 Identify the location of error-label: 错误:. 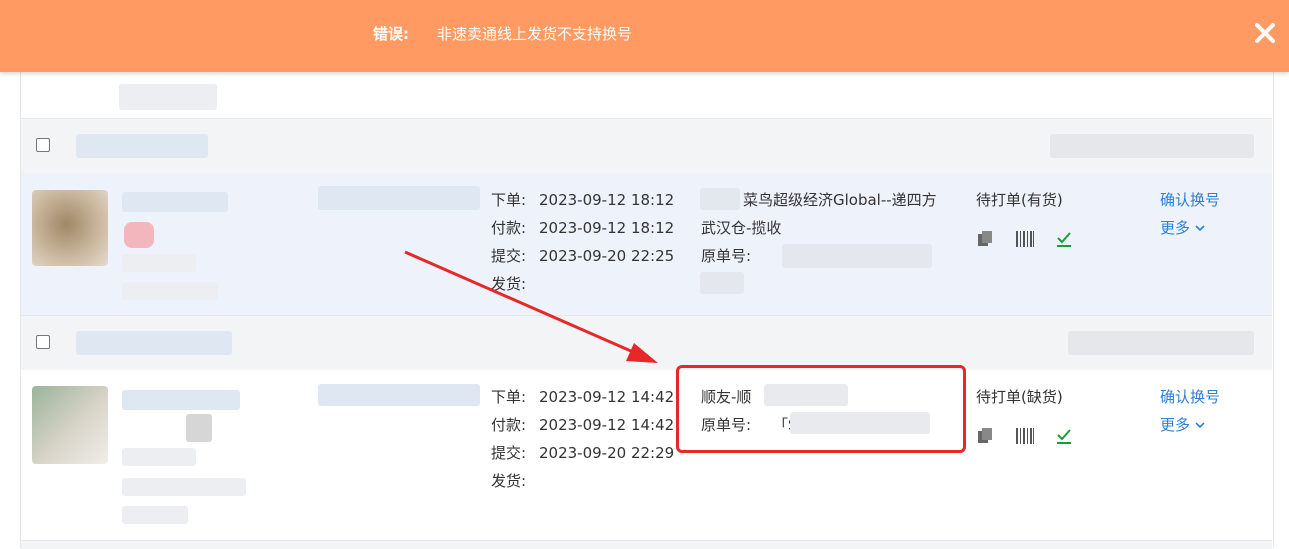
(391, 34).